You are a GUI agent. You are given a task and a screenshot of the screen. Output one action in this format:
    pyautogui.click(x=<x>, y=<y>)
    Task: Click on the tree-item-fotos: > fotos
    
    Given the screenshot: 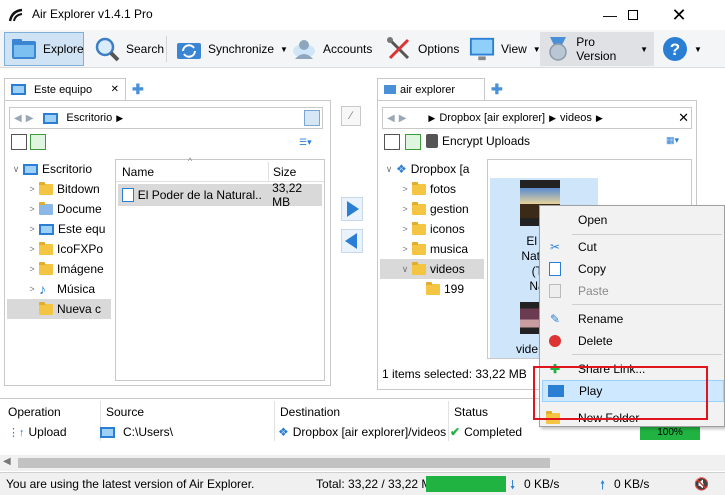 What is the action you would take?
    pyautogui.click(x=432, y=189)
    